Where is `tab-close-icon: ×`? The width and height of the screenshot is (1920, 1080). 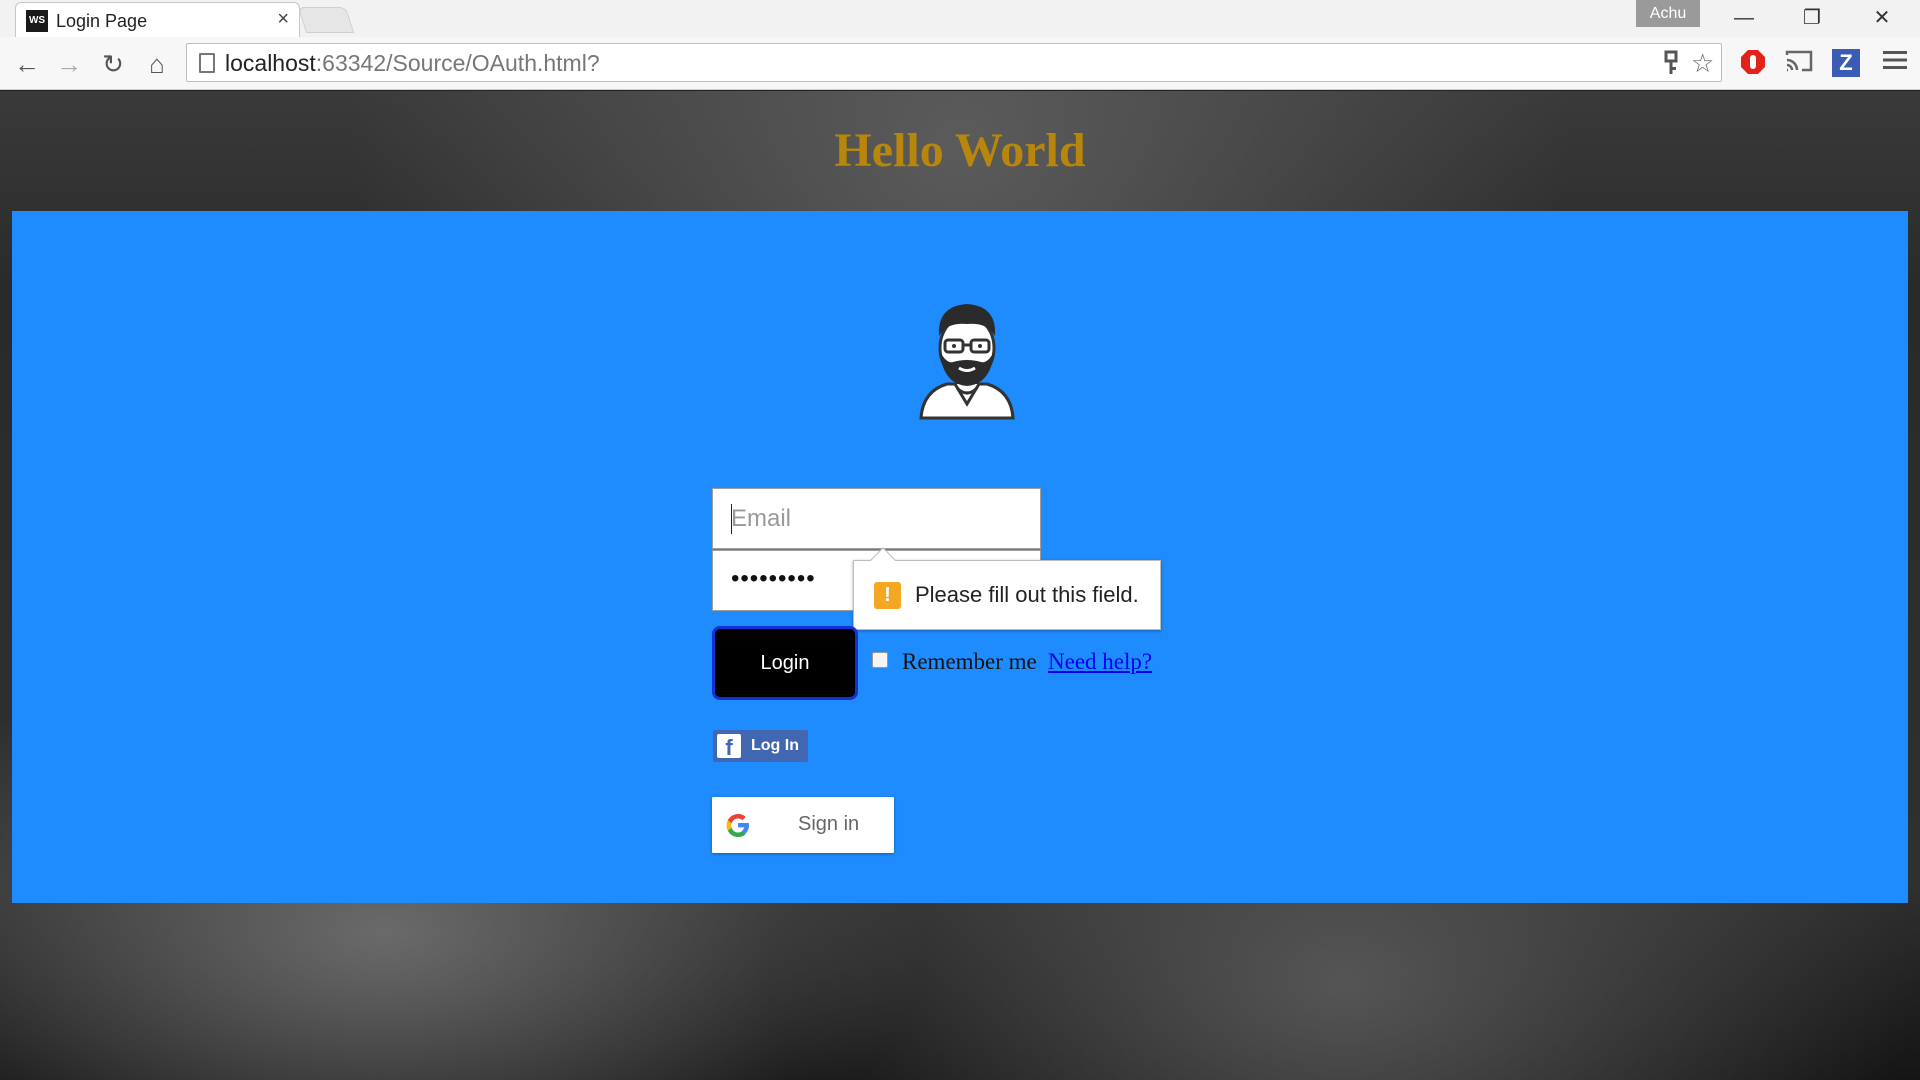
tab-close-icon: × is located at coordinates (283, 19).